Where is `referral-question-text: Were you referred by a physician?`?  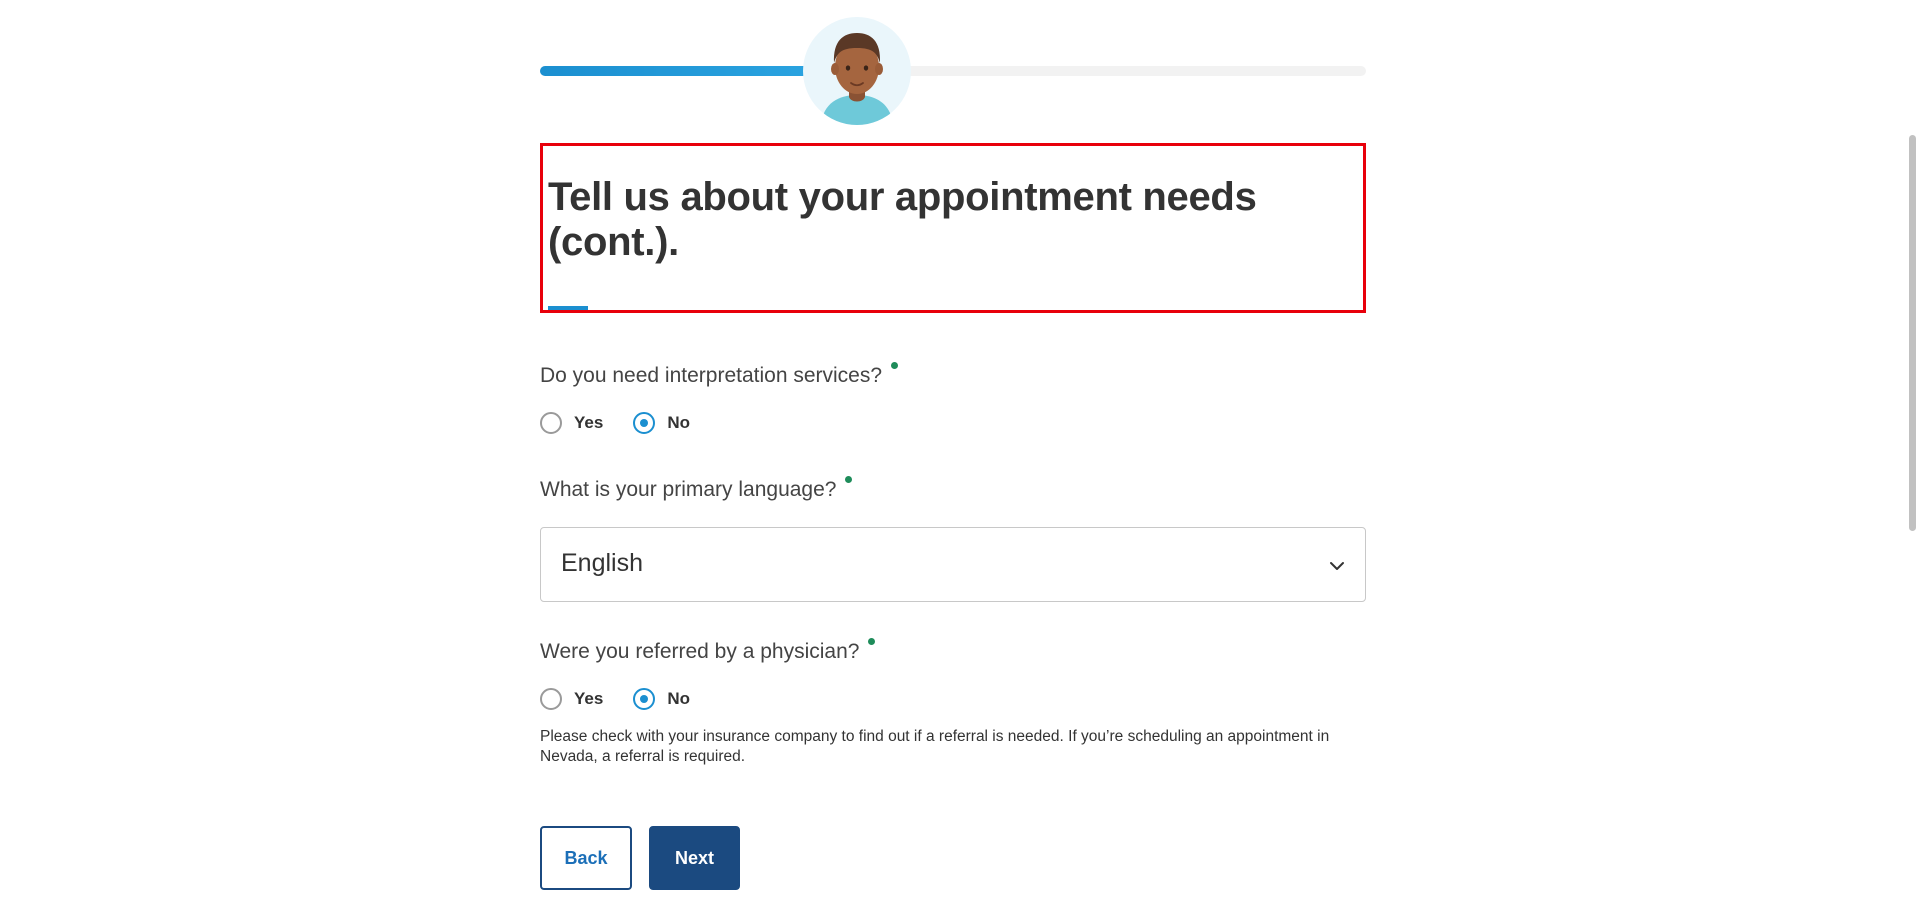
referral-question-text: Were you referred by a physician? is located at coordinates (700, 651).